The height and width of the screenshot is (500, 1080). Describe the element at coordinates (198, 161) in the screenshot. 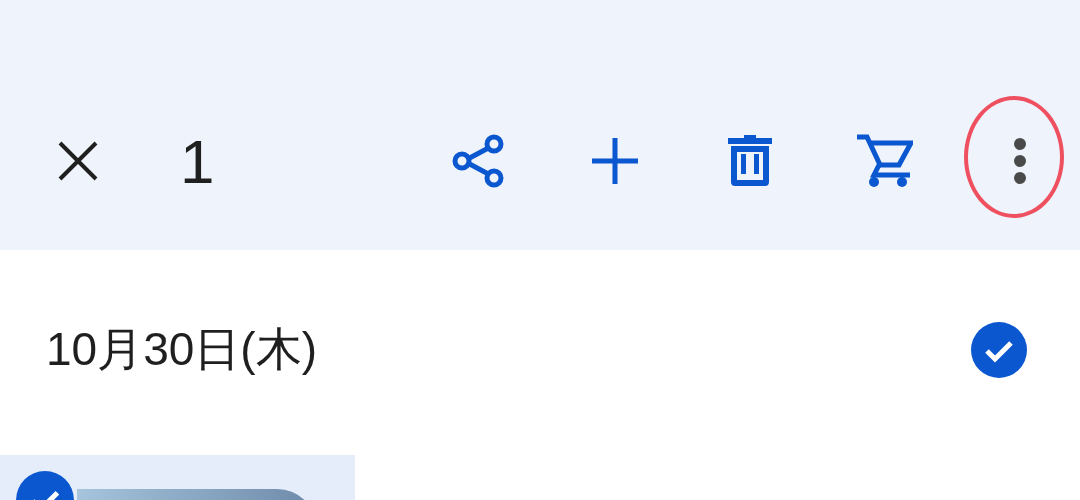

I see `selection-count: 1` at that location.